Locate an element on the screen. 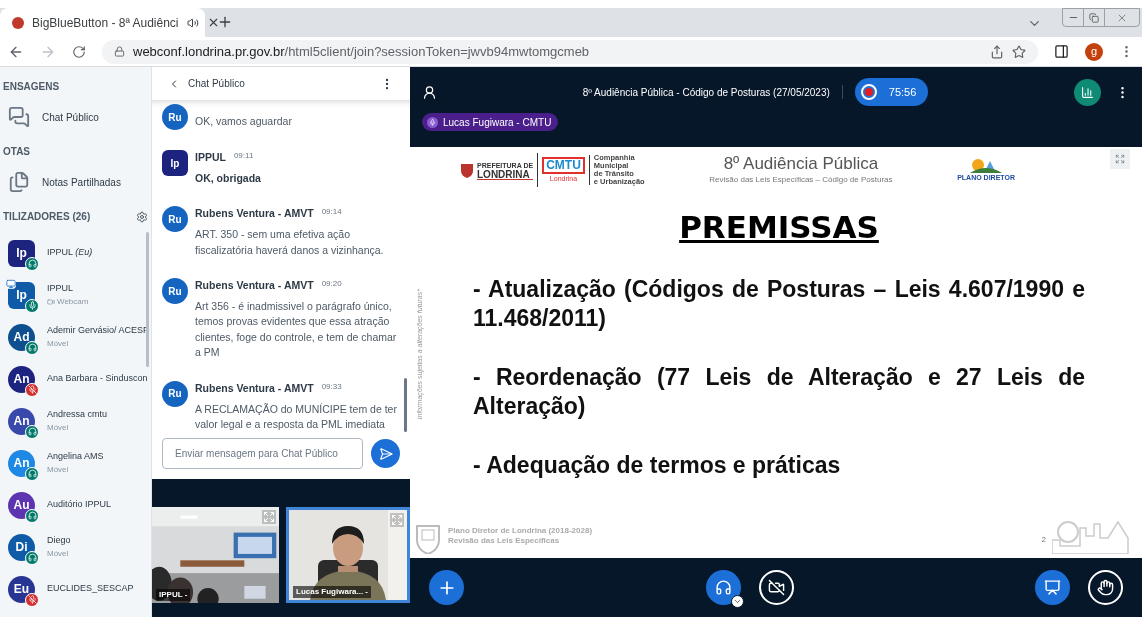 This screenshot has height=617, width=1142. recording-button: 75:56 is located at coordinates (891, 92).